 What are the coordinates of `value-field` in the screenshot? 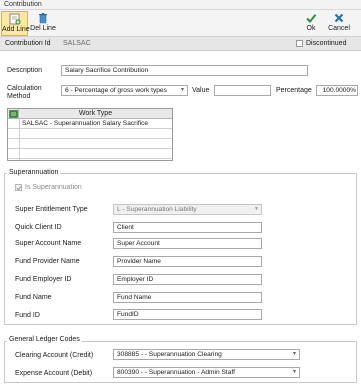 It's located at (242, 90).